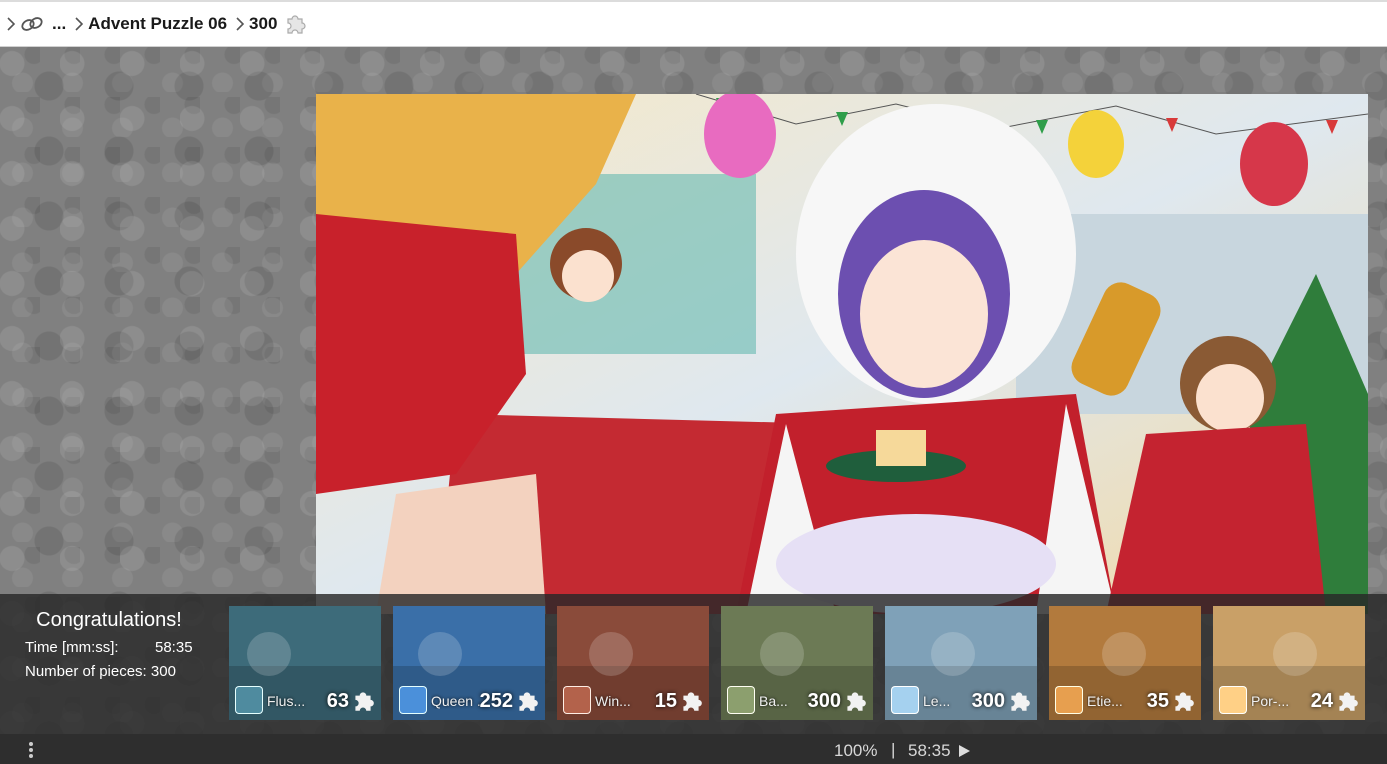  Describe the element at coordinates (31, 750) in the screenshot. I see `menu-dots-icon` at that location.